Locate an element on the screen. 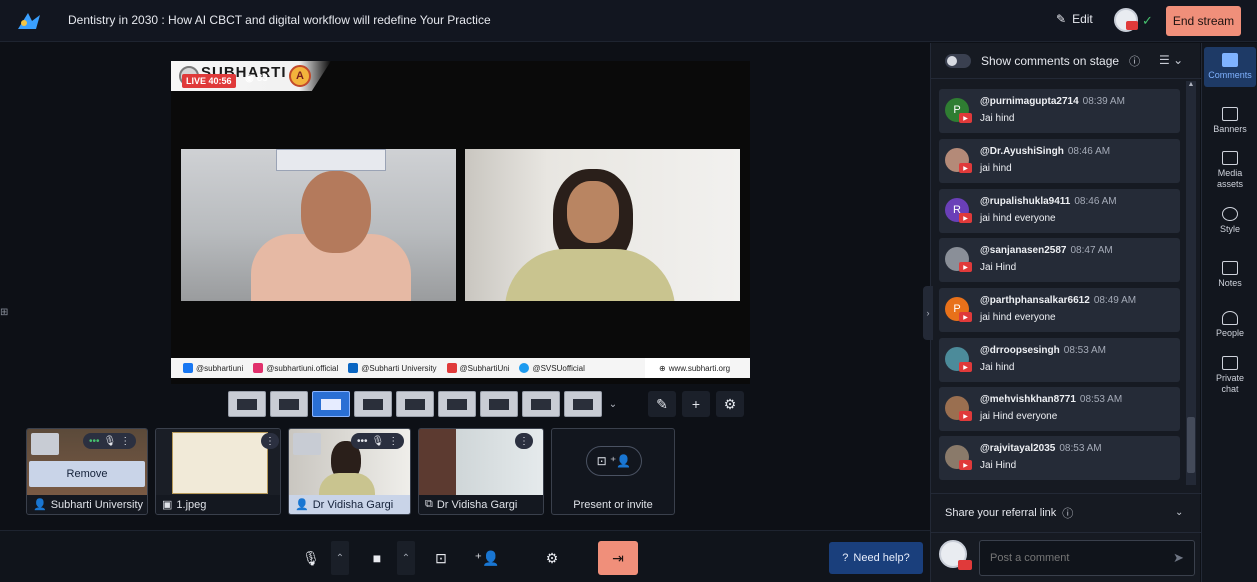 This screenshot has width=1257, height=582. nameplate-sign is located at coordinates (331, 160).